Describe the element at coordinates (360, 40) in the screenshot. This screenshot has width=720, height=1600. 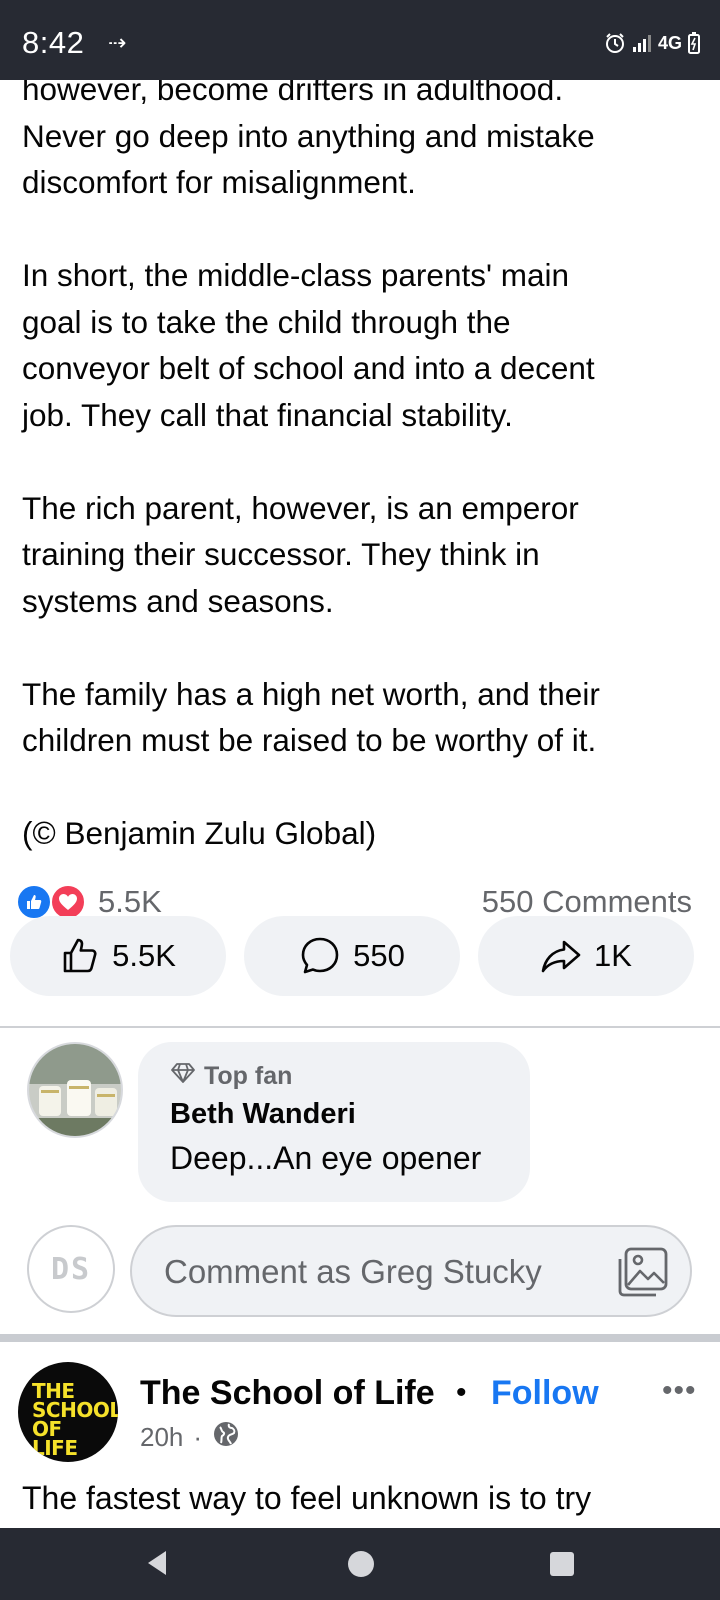
I see `status-bar: 8:42 ⇢ 4G` at that location.